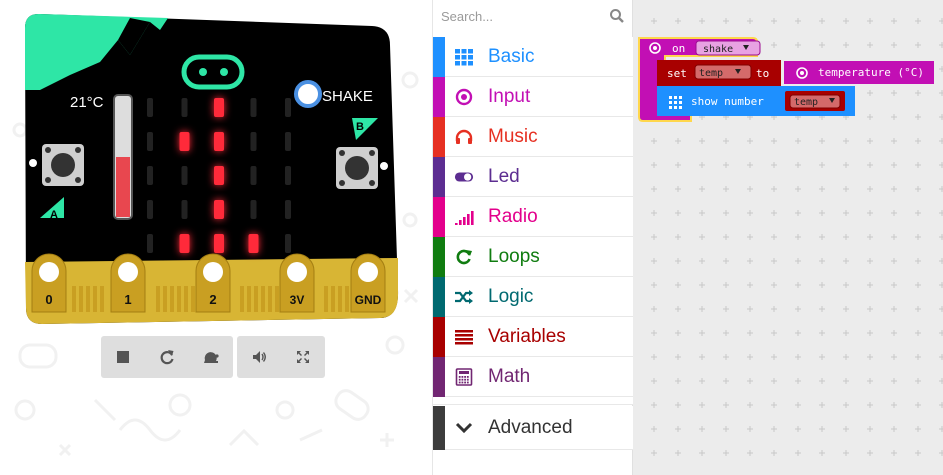 Image resolution: width=943 pixels, height=475 pixels. Describe the element at coordinates (368, 300) in the screenshot. I see `pin-label: GND` at that location.